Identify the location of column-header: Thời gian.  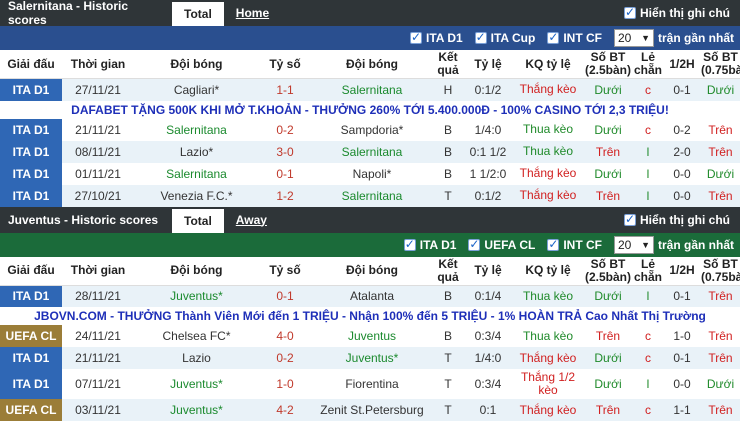
(98, 64).